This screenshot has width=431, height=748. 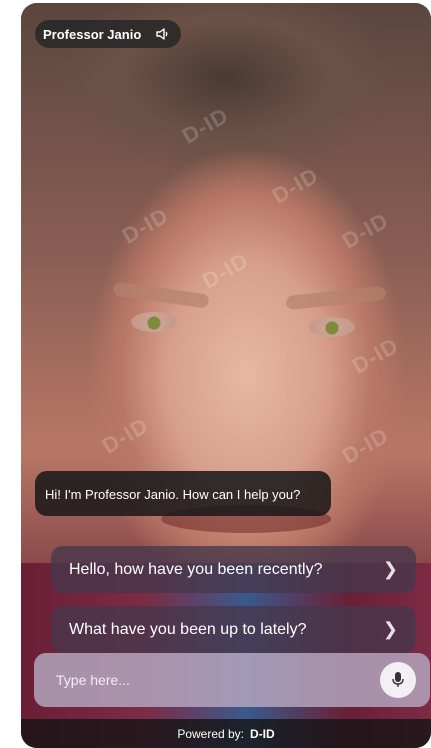 I want to click on speaker-icon, so click(x=163, y=34).